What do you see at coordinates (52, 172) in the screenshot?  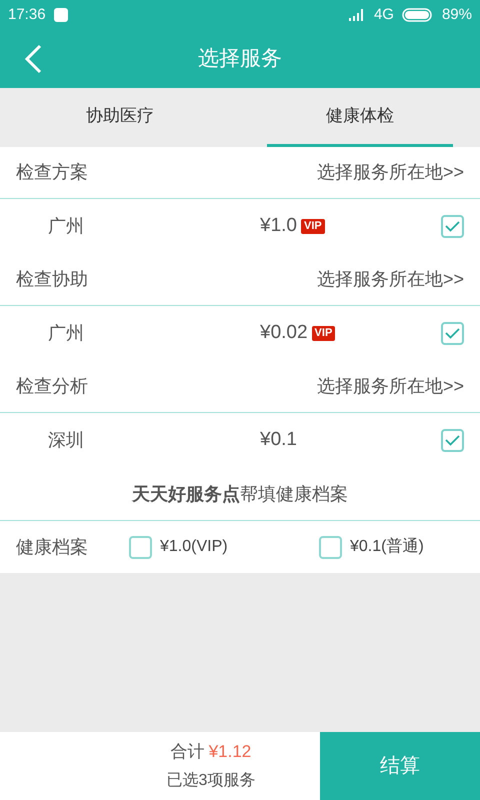 I see `section-title: 检查方案` at bounding box center [52, 172].